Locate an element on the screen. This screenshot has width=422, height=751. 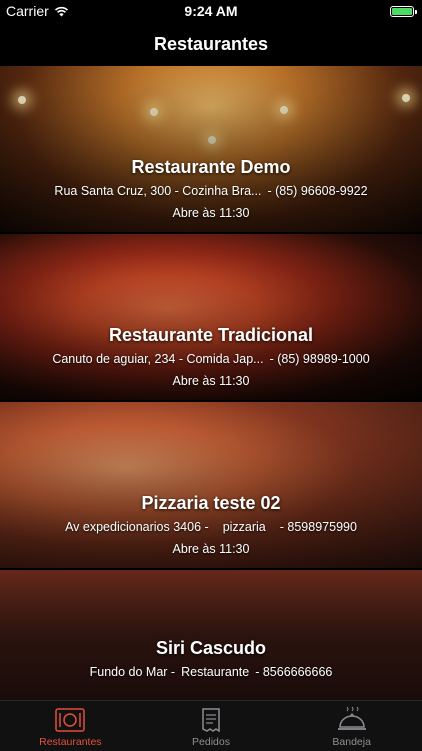
status-bar: Carrier 9:24 AM is located at coordinates (211, 11).